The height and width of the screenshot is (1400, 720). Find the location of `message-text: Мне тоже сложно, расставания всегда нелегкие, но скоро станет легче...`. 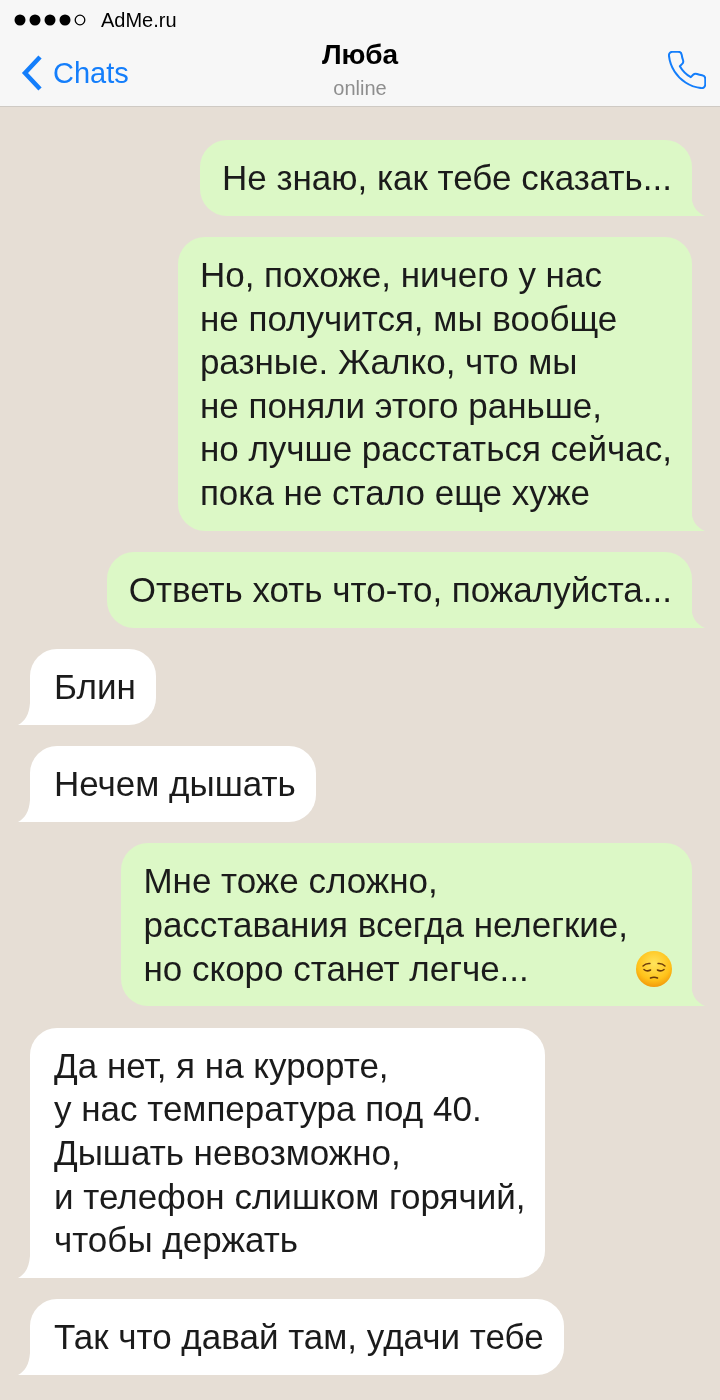

message-text: Мне тоже сложно, расставания всегда нелегкие, но скоро станет легче... is located at coordinates (385, 925).